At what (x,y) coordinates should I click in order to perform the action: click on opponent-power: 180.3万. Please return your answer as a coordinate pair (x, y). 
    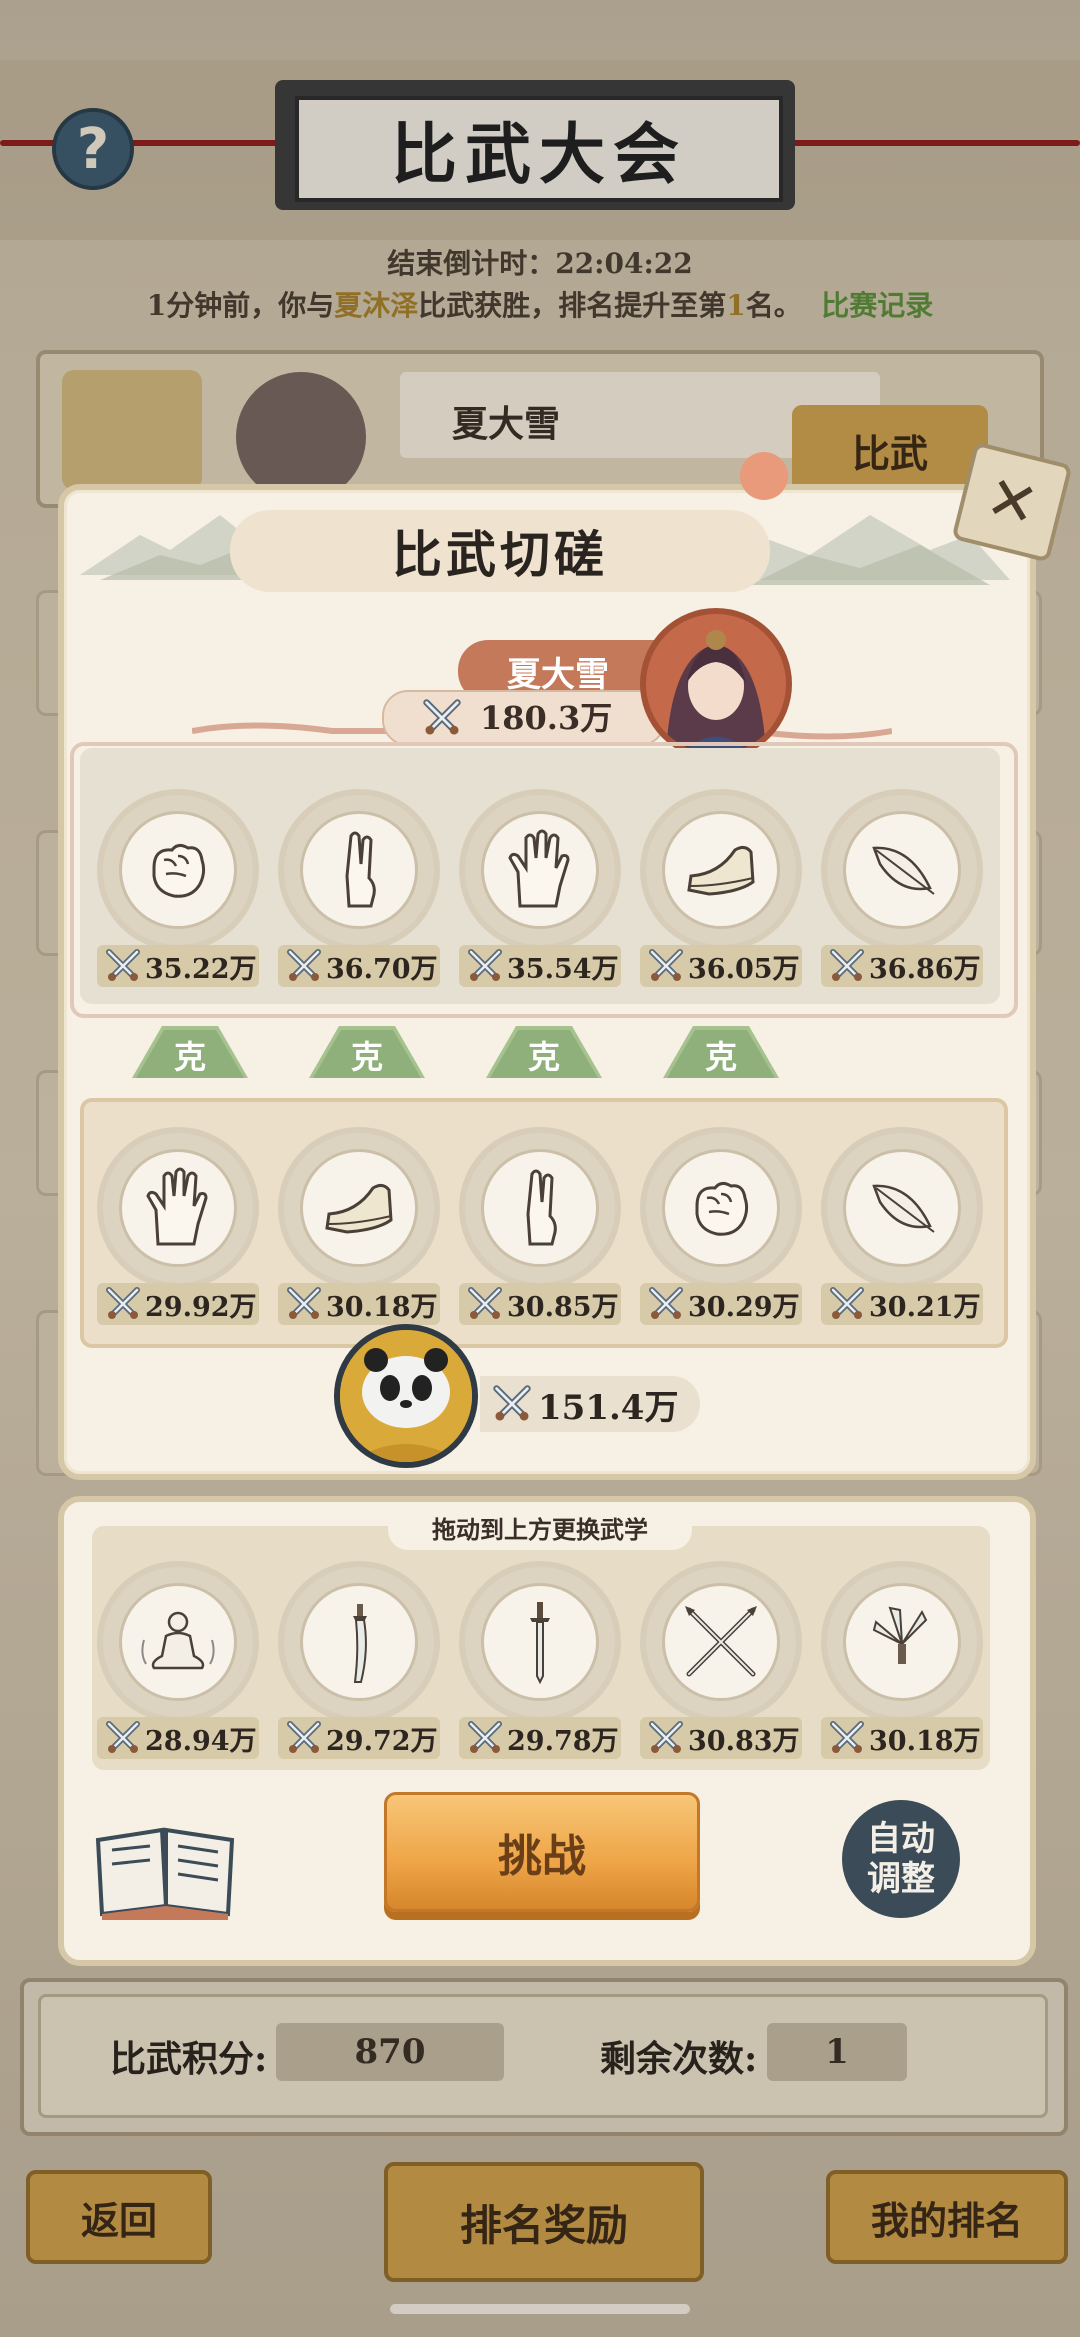
    Looking at the image, I should click on (546, 718).